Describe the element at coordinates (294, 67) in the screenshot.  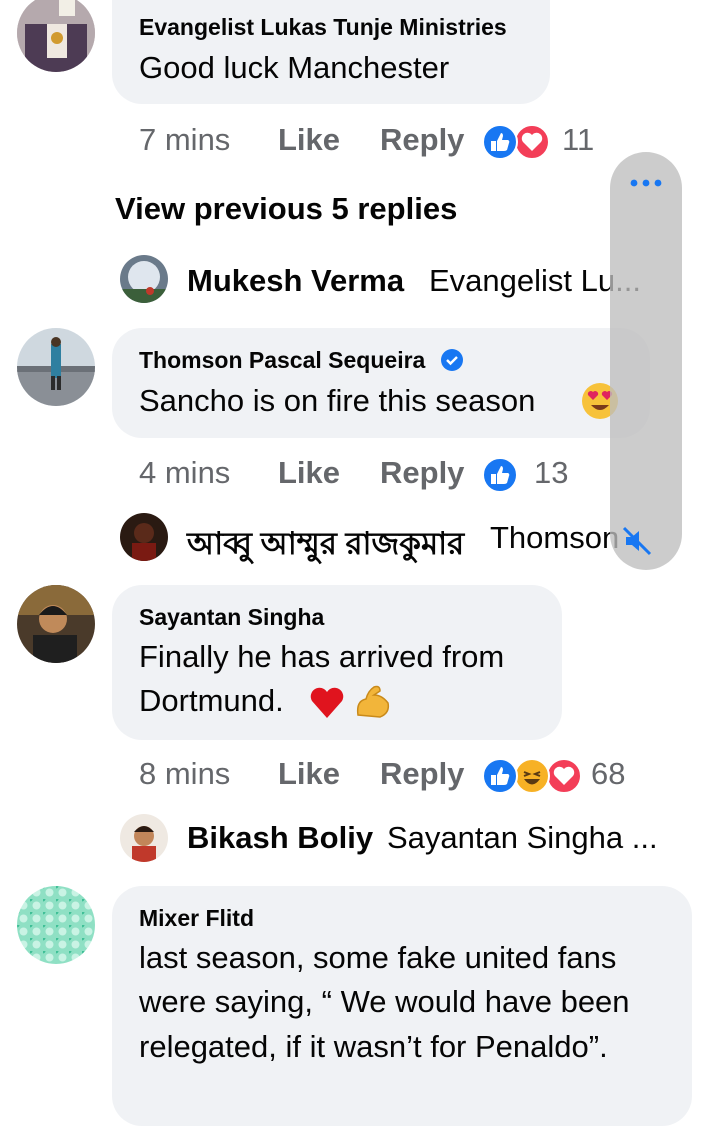
I see `comment-text: Good luck Manchester` at that location.